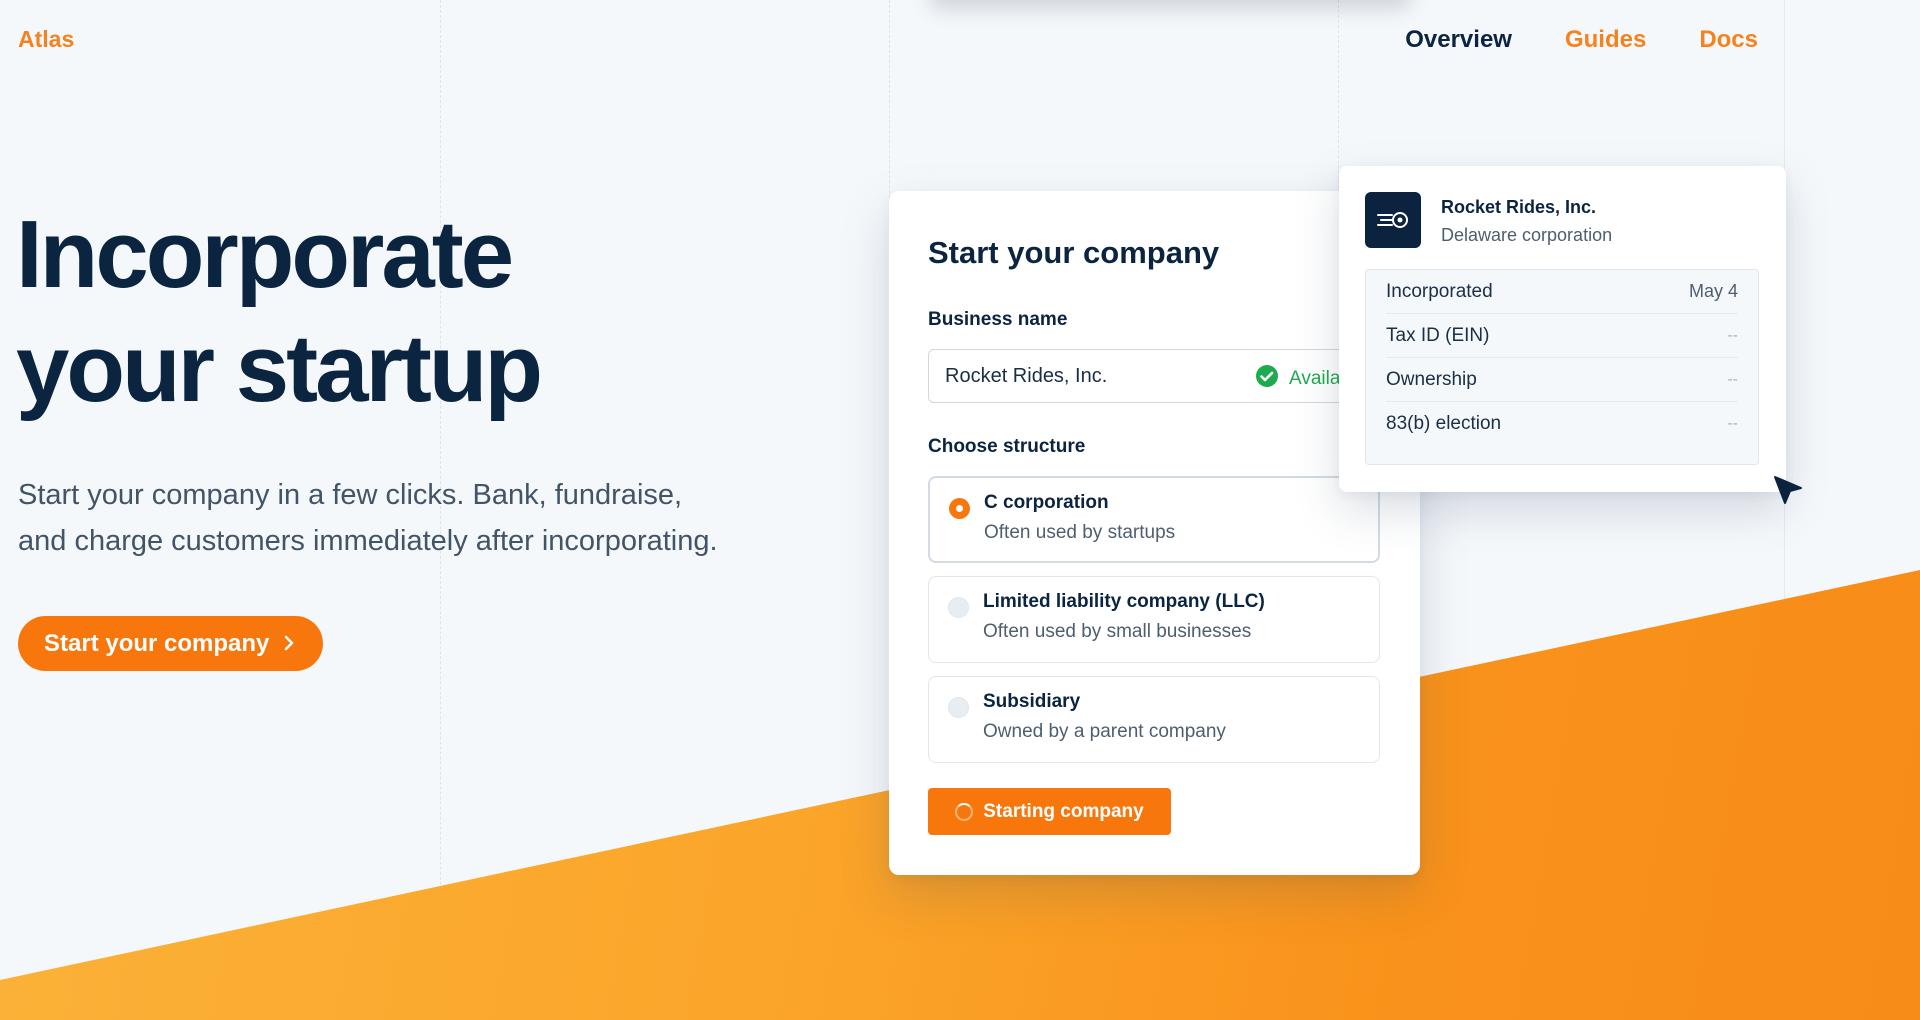  What do you see at coordinates (265, 254) in the screenshot?
I see `hero-title-line: Incorporate` at bounding box center [265, 254].